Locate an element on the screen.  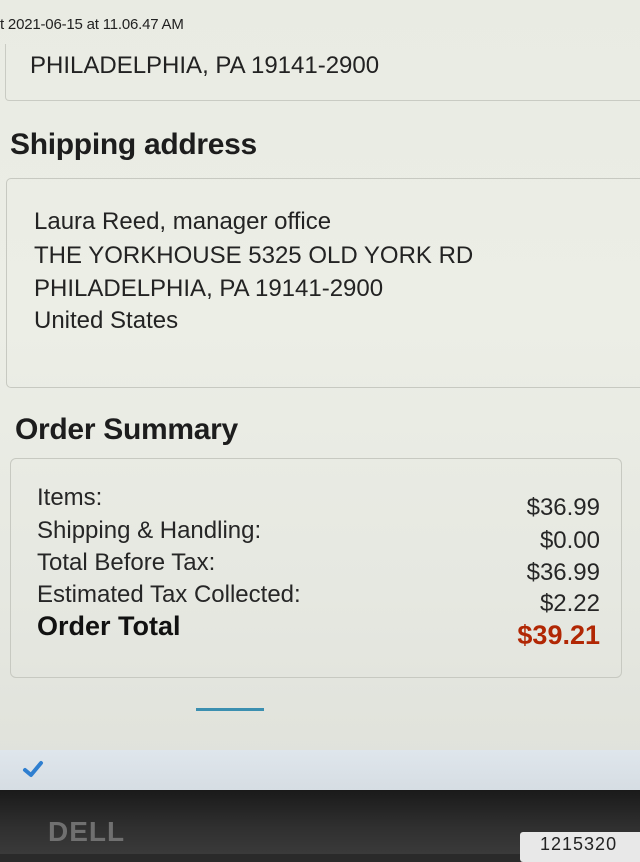
items-value: $36.99 is located at coordinates (563, 507).